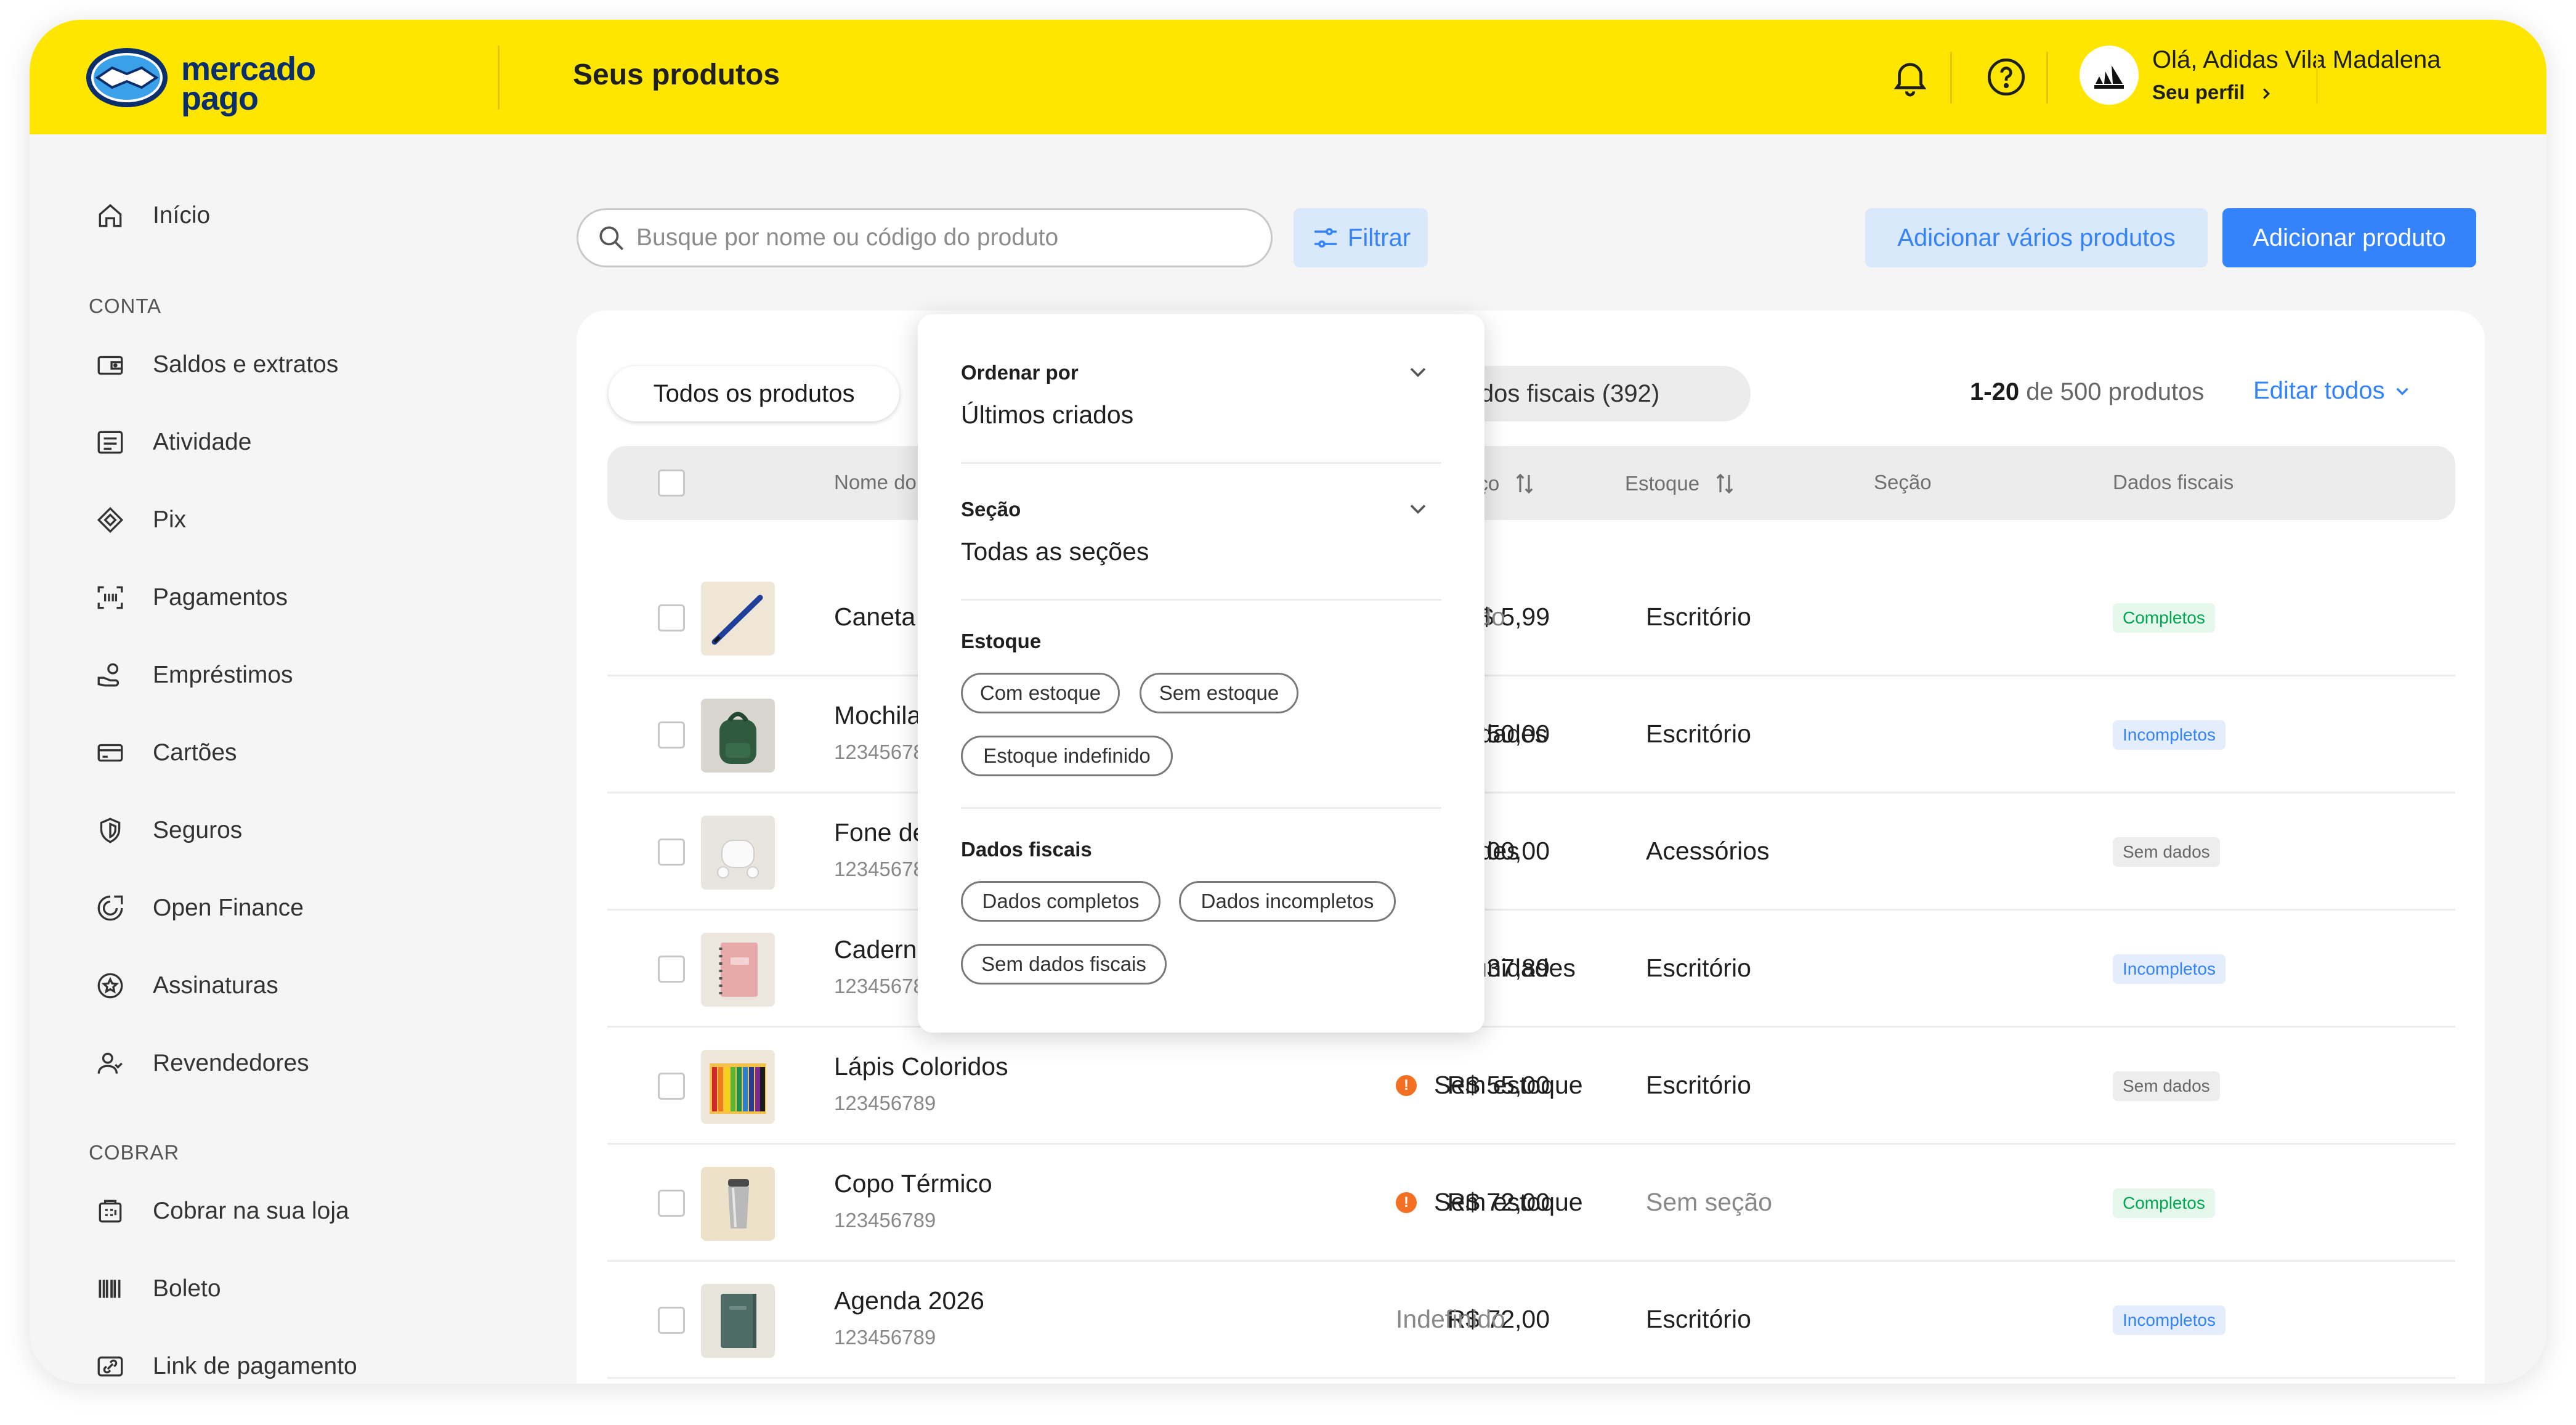 The image size is (2576, 1425). Describe the element at coordinates (1710, 1202) in the screenshot. I see `product-section: Sem seção` at that location.